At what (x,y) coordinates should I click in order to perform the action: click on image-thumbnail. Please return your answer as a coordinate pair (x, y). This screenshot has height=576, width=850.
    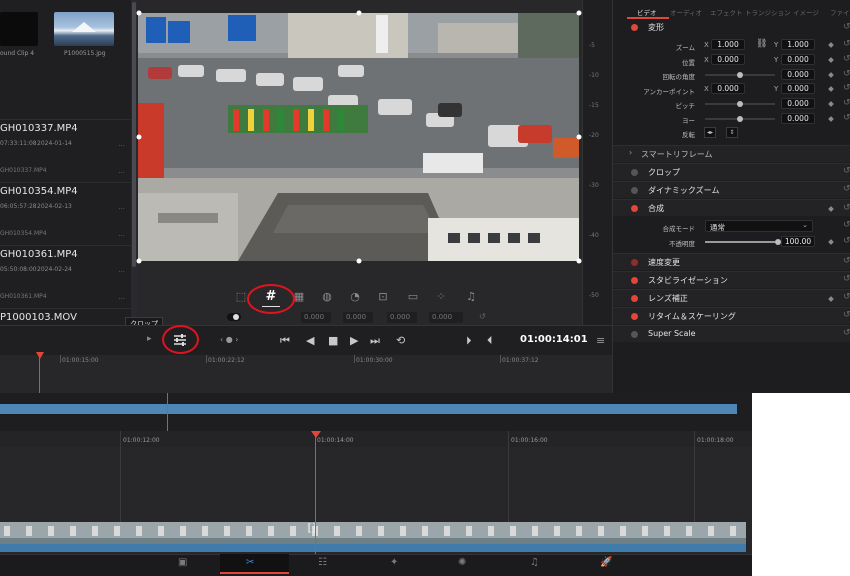
    Looking at the image, I should click on (84, 29).